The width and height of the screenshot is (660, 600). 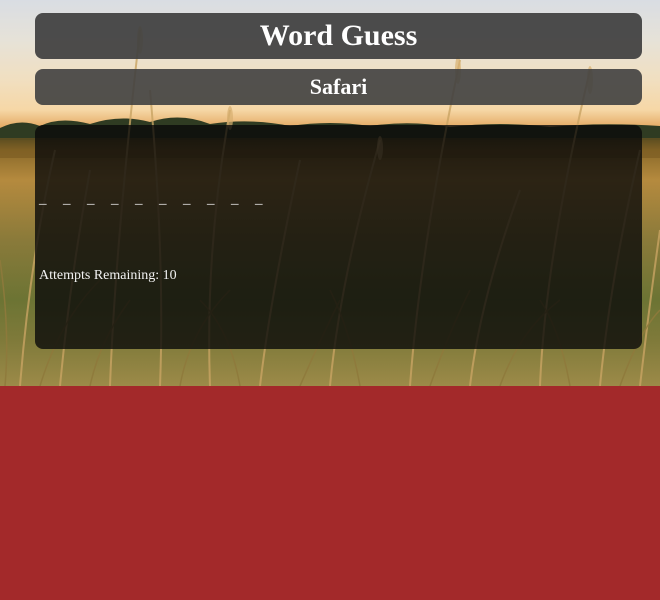 I want to click on game-title-panel: Word Guess, so click(x=338, y=36).